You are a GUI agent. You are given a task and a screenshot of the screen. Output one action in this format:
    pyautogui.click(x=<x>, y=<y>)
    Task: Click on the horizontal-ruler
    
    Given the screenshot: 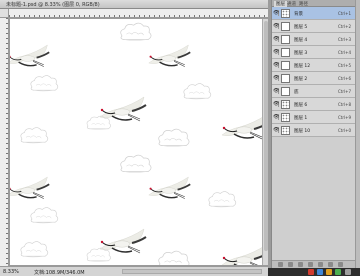 What is the action you would take?
    pyautogui.click(x=138, y=13)
    